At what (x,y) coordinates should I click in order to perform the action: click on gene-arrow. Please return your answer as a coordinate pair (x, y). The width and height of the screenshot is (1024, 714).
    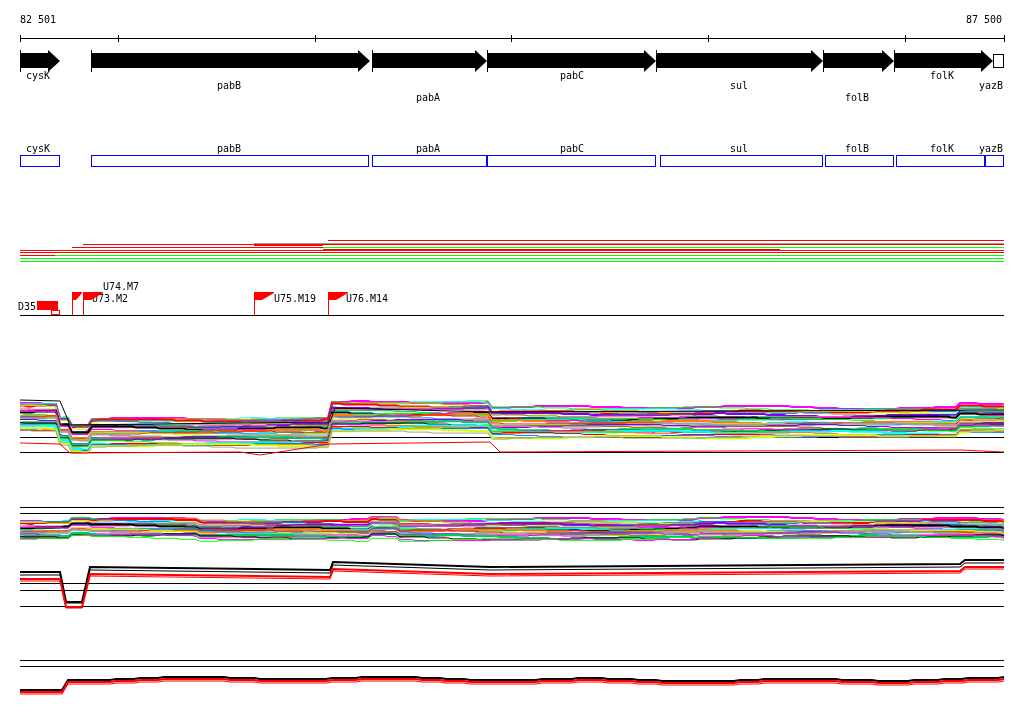
    Looking at the image, I should click on (40, 61).